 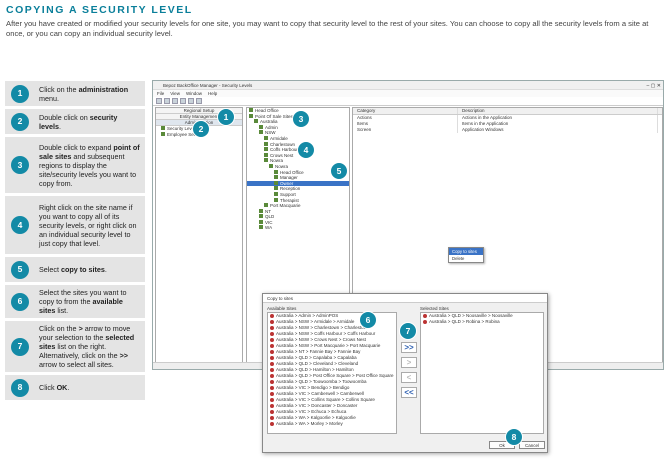 I want to click on table-row: Screen Application Windows, so click(x=507, y=130).